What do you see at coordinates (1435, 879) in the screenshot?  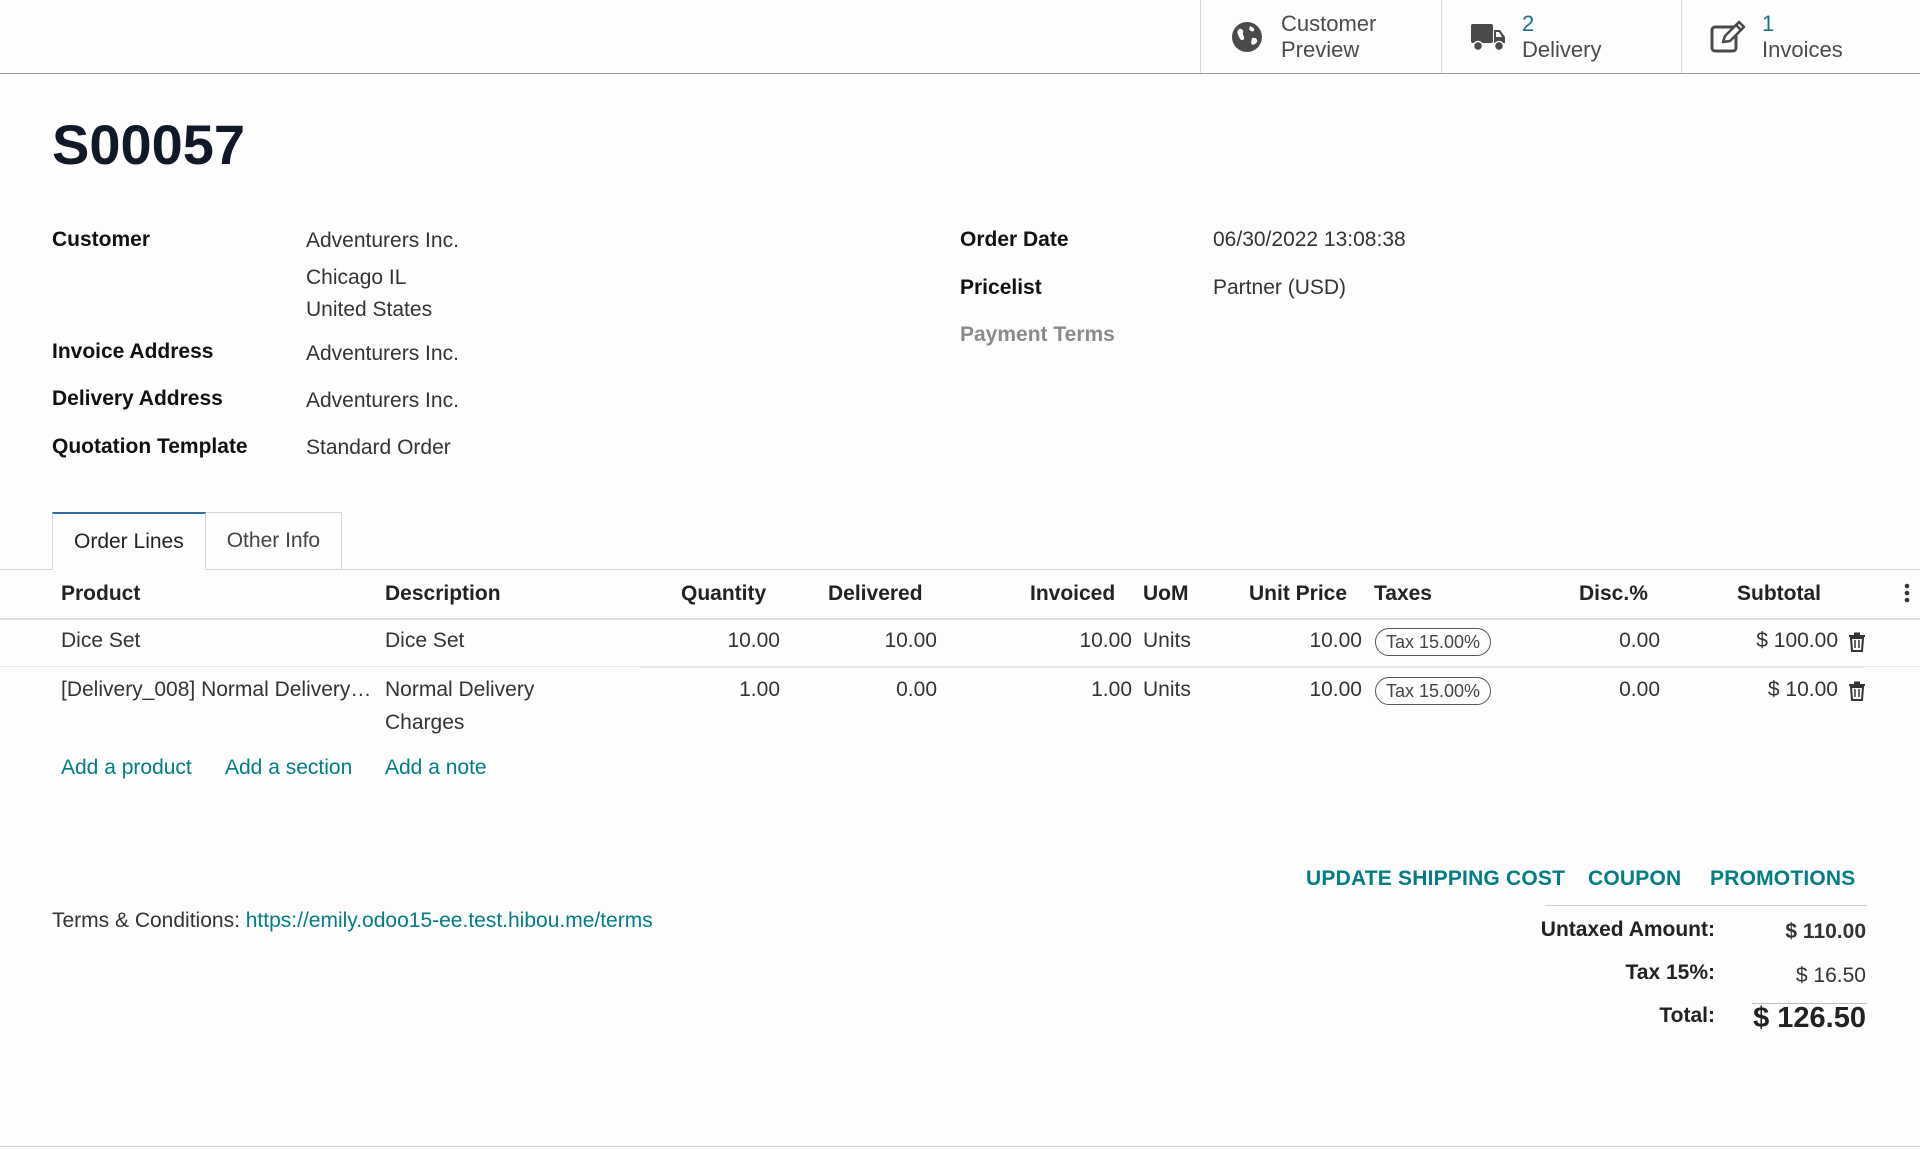 I see `update-shipping-cost-button: UPDATE SHIPPING COST` at bounding box center [1435, 879].